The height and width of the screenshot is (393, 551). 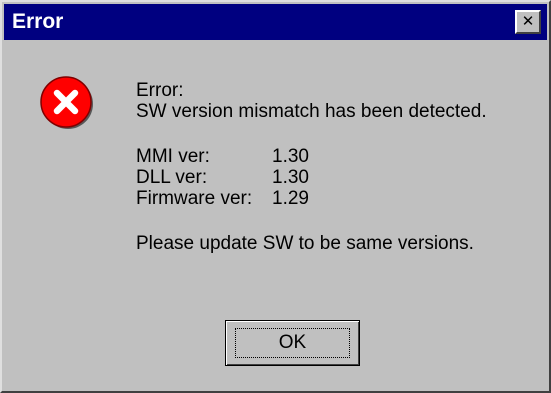 What do you see at coordinates (311, 198) in the screenshot?
I see `version-row: Firmware ver: 1.29` at bounding box center [311, 198].